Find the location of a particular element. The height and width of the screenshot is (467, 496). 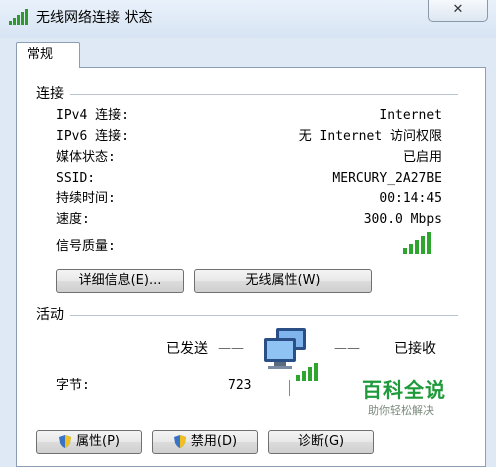

bytes-divider is located at coordinates (289, 388).